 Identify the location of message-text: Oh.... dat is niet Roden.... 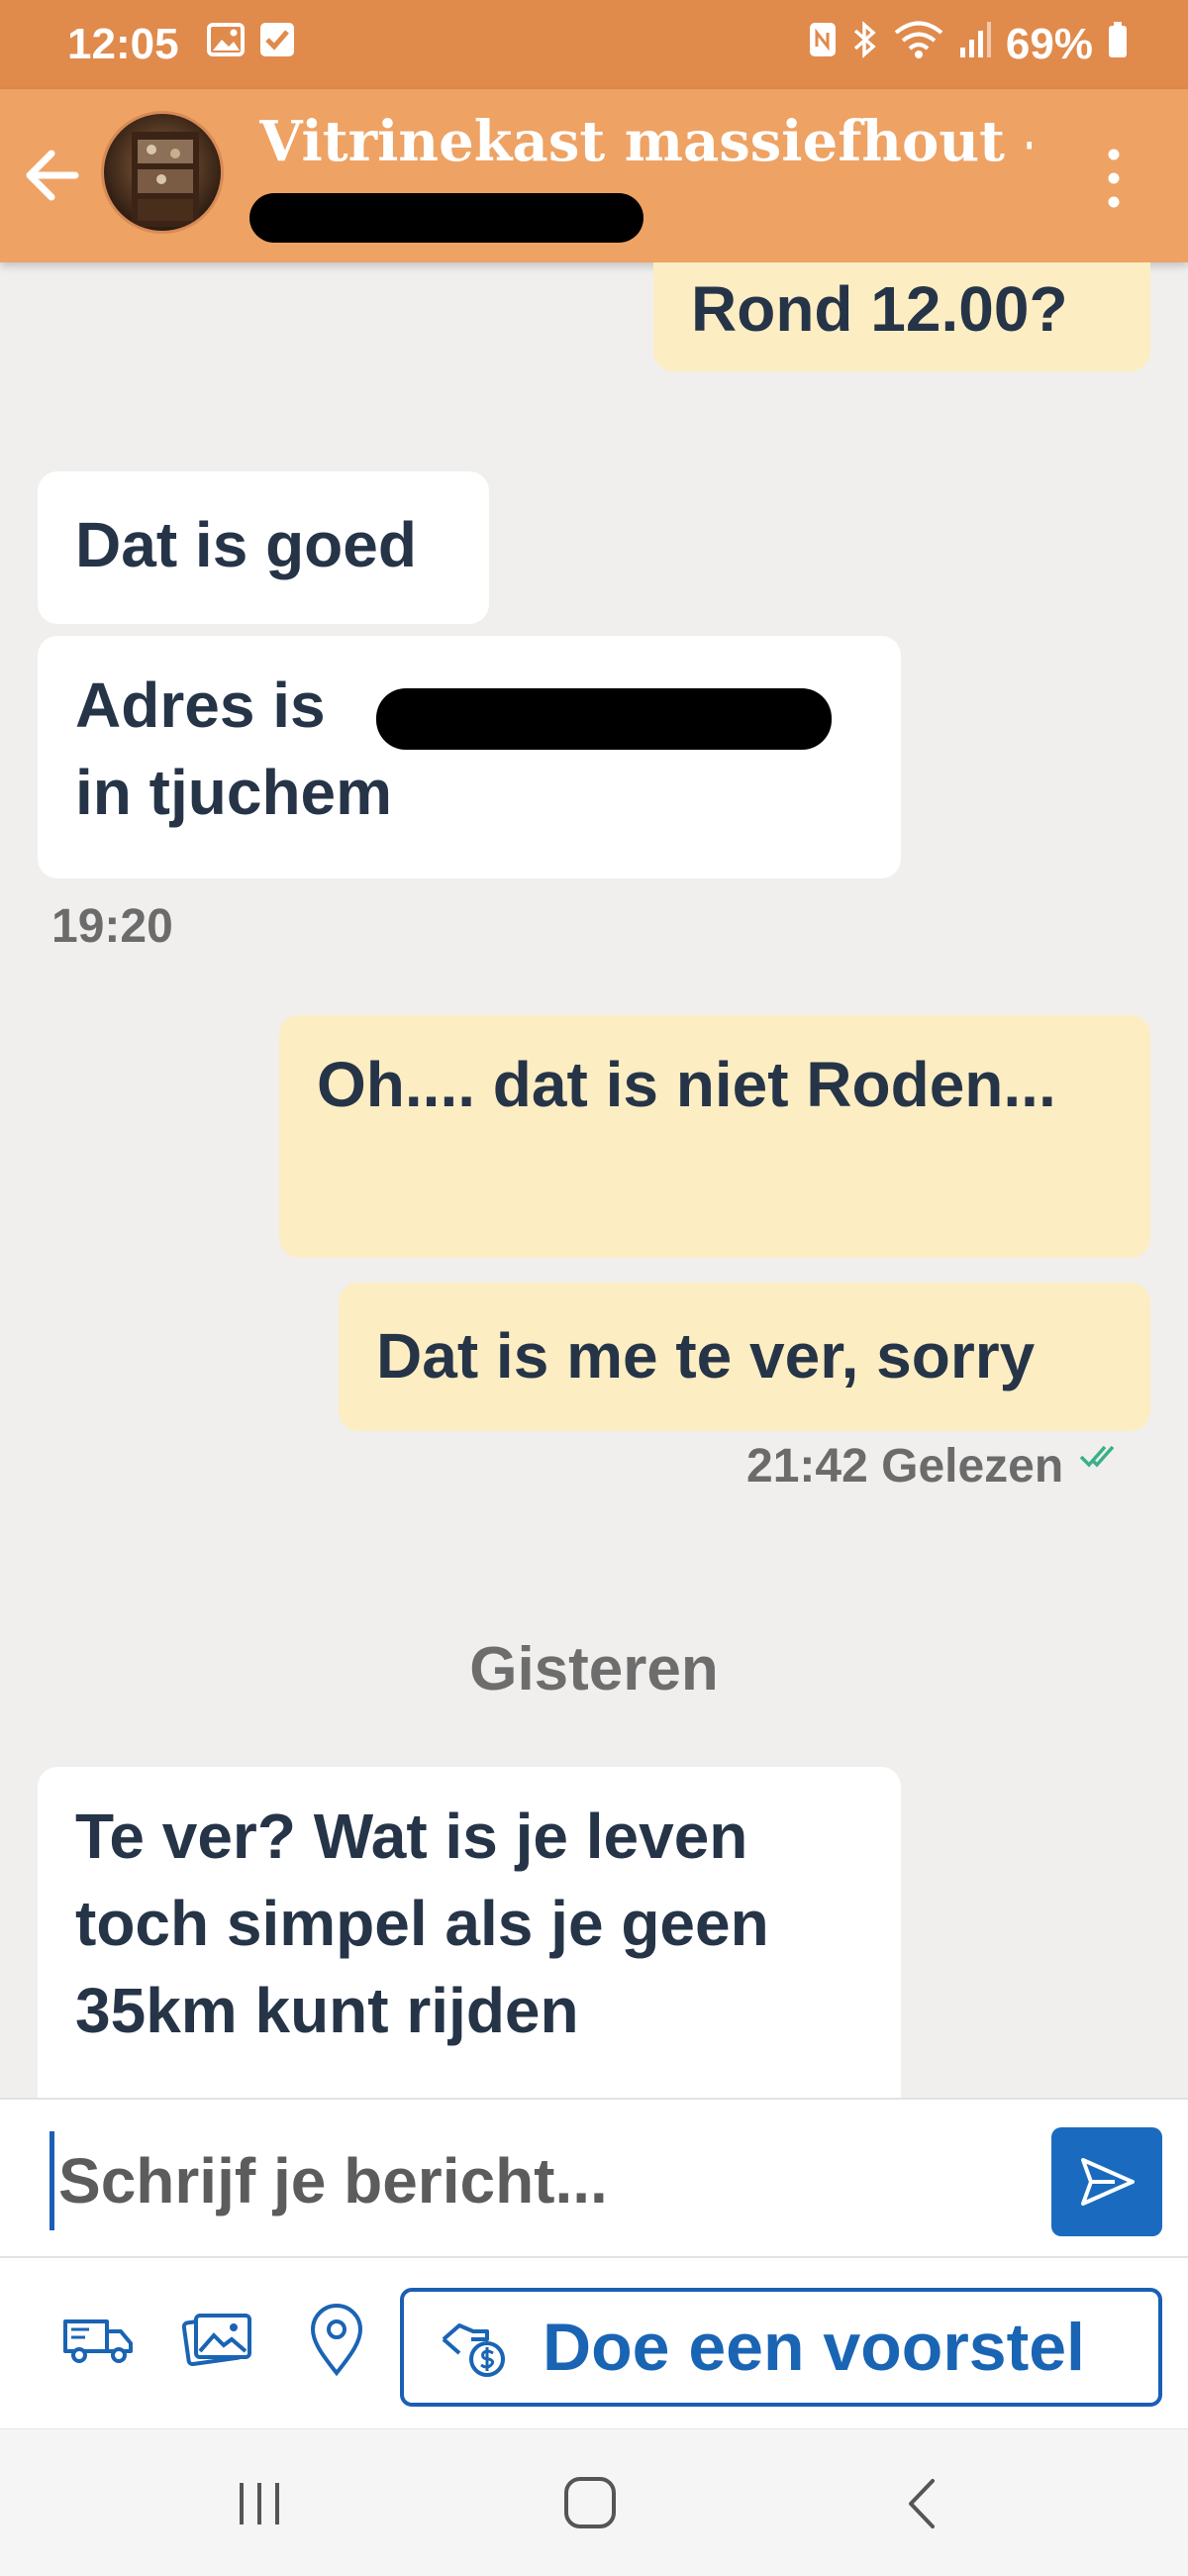
(687, 1084).